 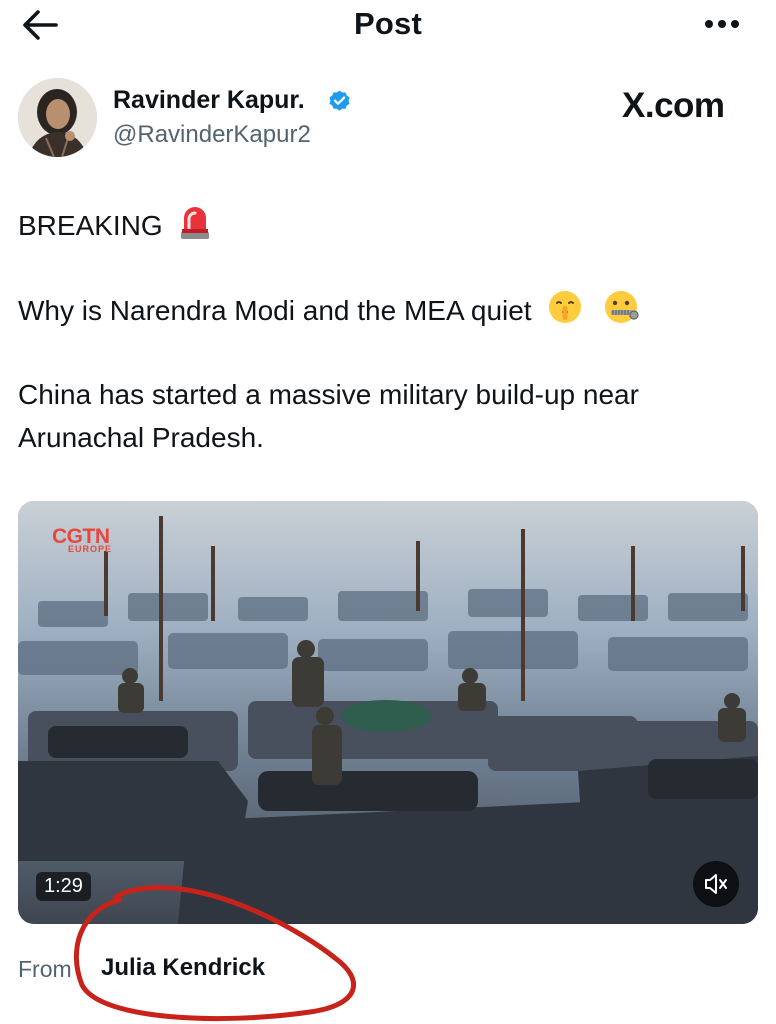 What do you see at coordinates (63, 886) in the screenshot?
I see `video-duration: 1:29` at bounding box center [63, 886].